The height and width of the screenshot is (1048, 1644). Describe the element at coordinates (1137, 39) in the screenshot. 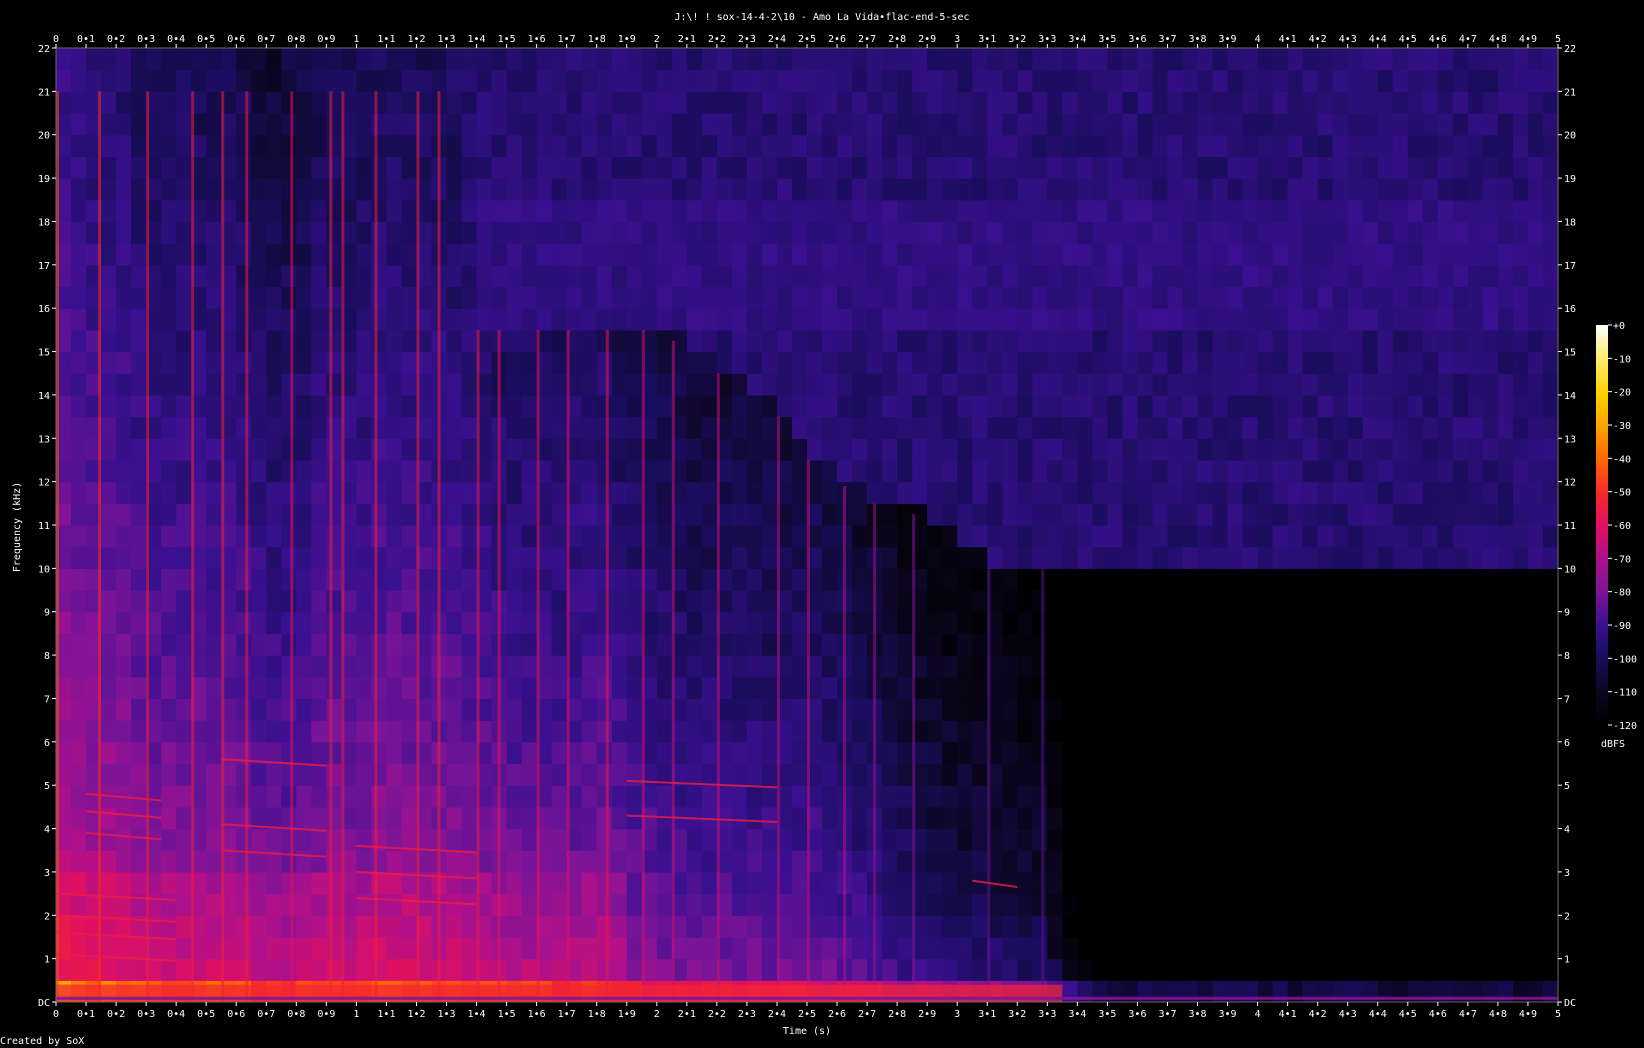

I see `x-tick-label: 3•6` at that location.